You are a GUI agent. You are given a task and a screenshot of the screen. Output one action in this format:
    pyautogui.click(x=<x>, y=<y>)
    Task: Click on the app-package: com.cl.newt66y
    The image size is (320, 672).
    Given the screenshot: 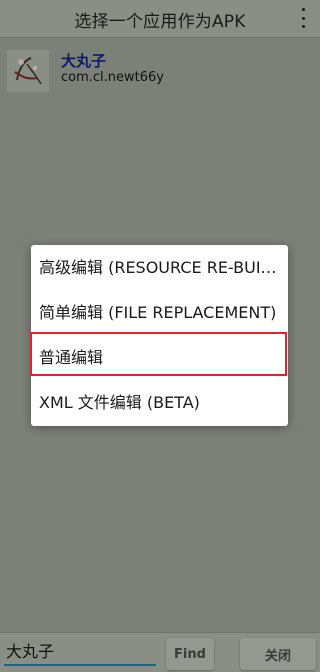 What is the action you would take?
    pyautogui.click(x=112, y=77)
    